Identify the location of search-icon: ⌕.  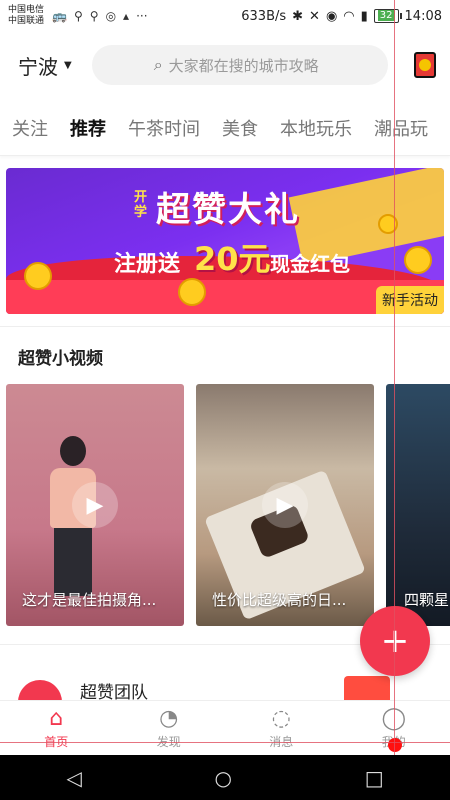
(158, 64).